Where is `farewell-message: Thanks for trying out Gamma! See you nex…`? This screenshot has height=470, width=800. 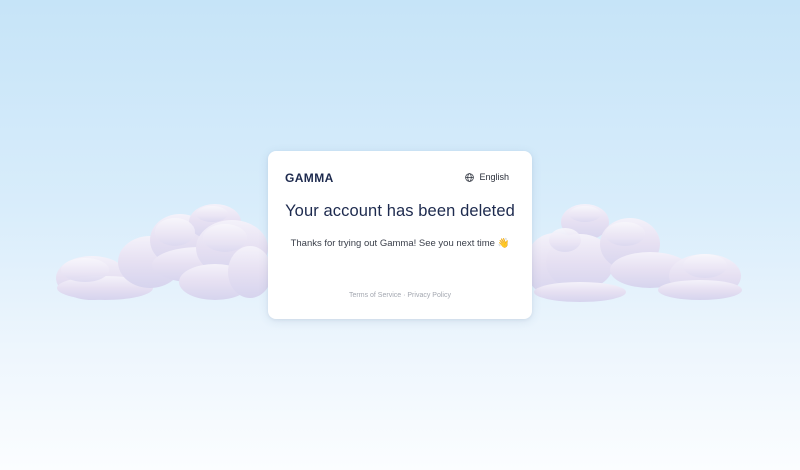
farewell-message: Thanks for trying out Gamma! See you nex… is located at coordinates (400, 243).